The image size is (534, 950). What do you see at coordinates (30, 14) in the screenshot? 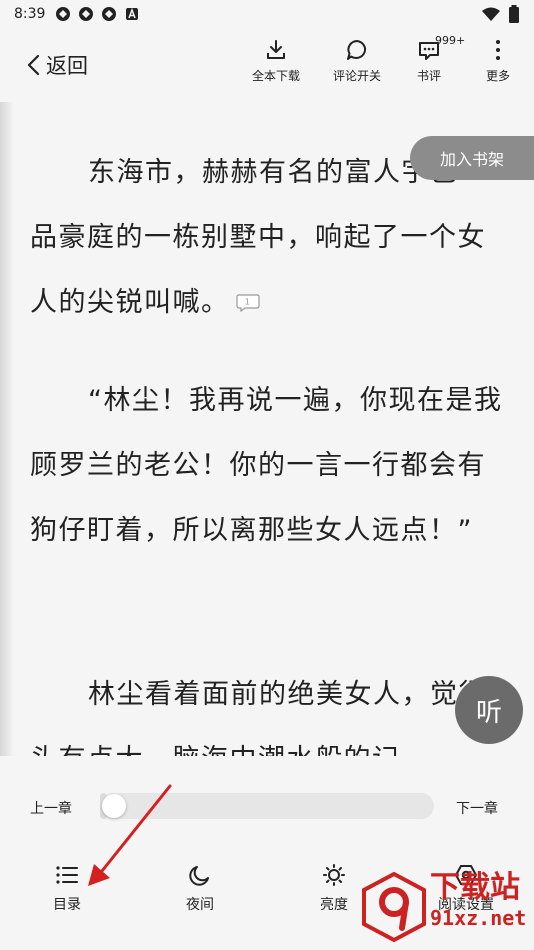
I see `status-time: 8:39` at bounding box center [30, 14].